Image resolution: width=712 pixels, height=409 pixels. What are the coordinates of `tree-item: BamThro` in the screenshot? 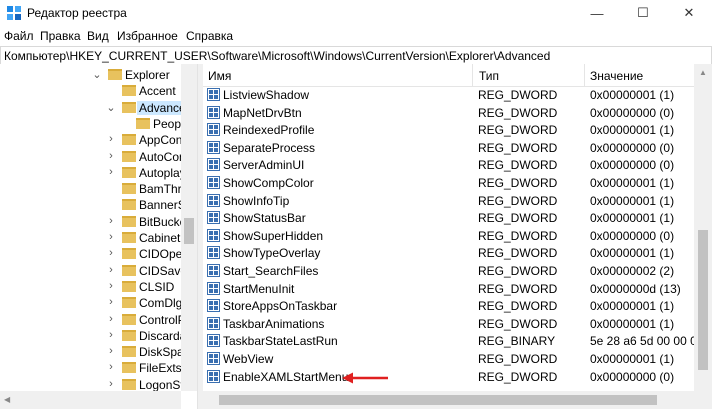 It's located at (94, 189).